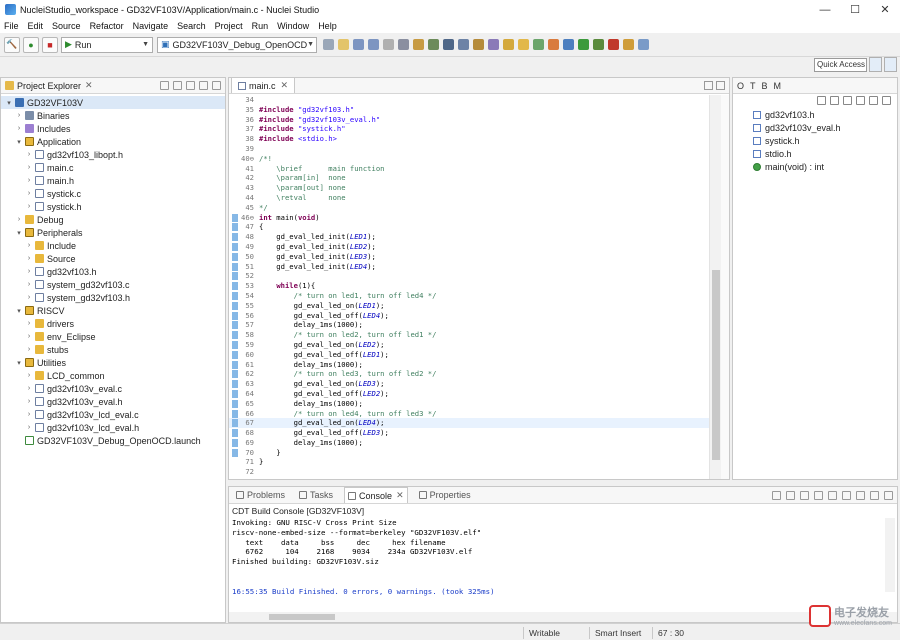 Image resolution: width=900 pixels, height=640 pixels. What do you see at coordinates (113, 271) in the screenshot?
I see `tree-item: › gd32vf103.h` at bounding box center [113, 271].